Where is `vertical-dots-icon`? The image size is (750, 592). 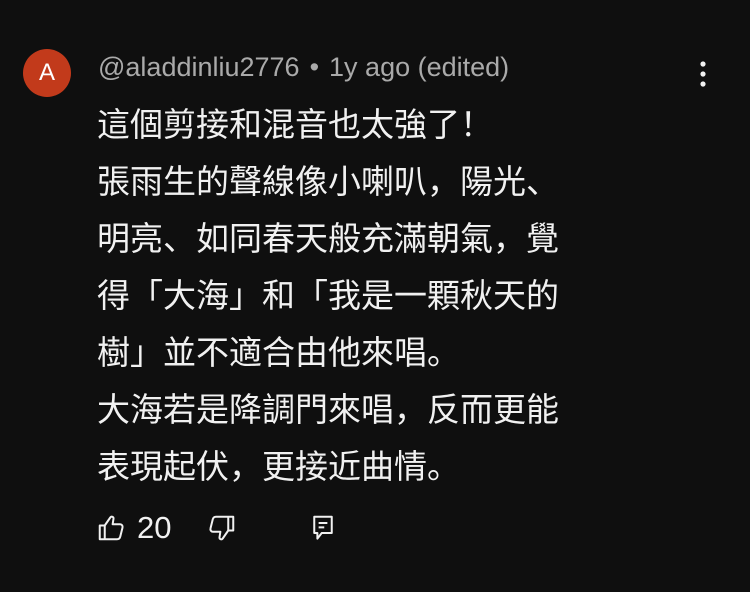
vertical-dots-icon is located at coordinates (703, 74).